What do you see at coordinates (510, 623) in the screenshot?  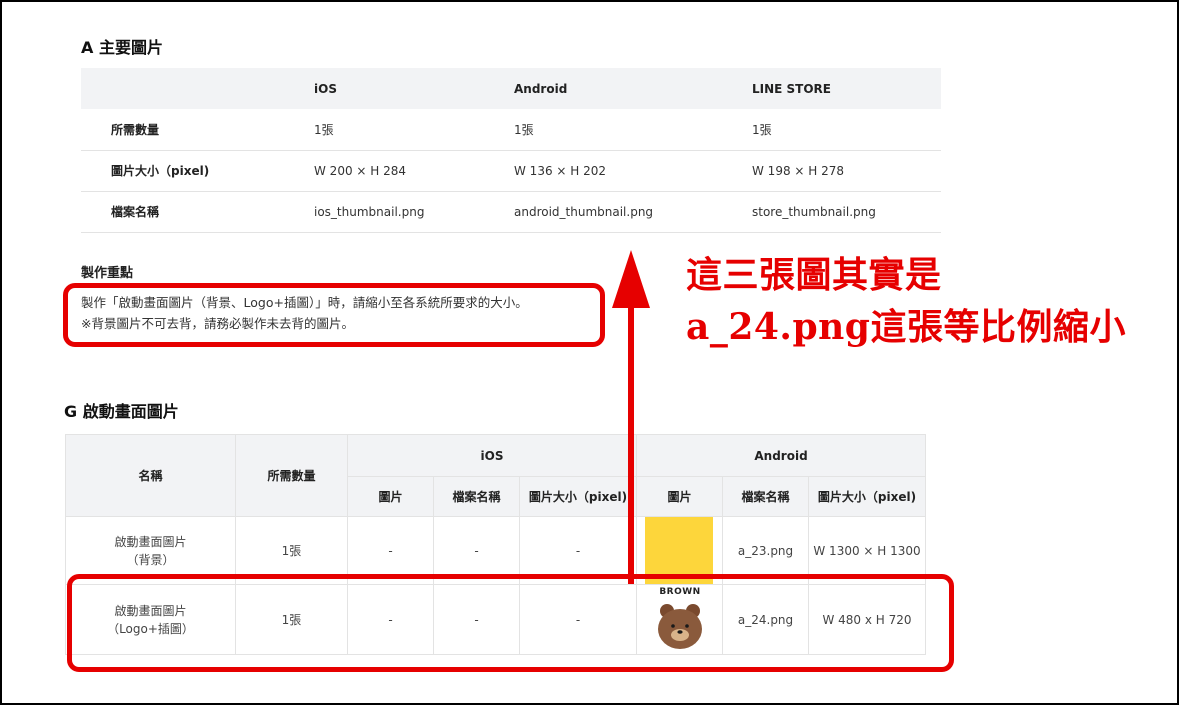 I see `highlight-box-logo-row` at bounding box center [510, 623].